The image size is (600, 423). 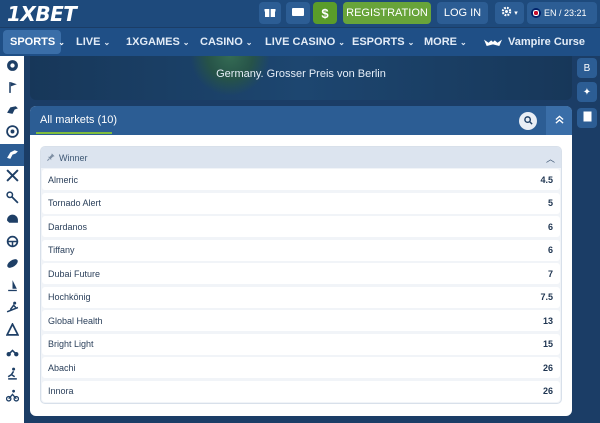 I want to click on uk-flag-icon, so click(x=536, y=13).